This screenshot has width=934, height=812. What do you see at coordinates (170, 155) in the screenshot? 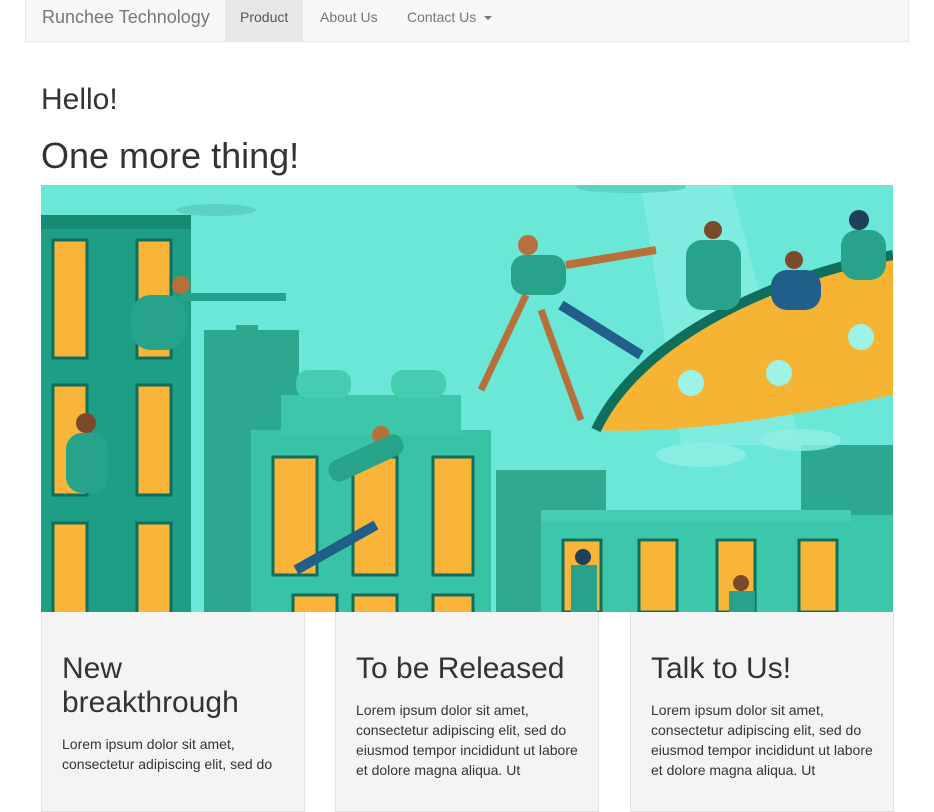
I see `tagline-heading: One more thing!` at bounding box center [170, 155].